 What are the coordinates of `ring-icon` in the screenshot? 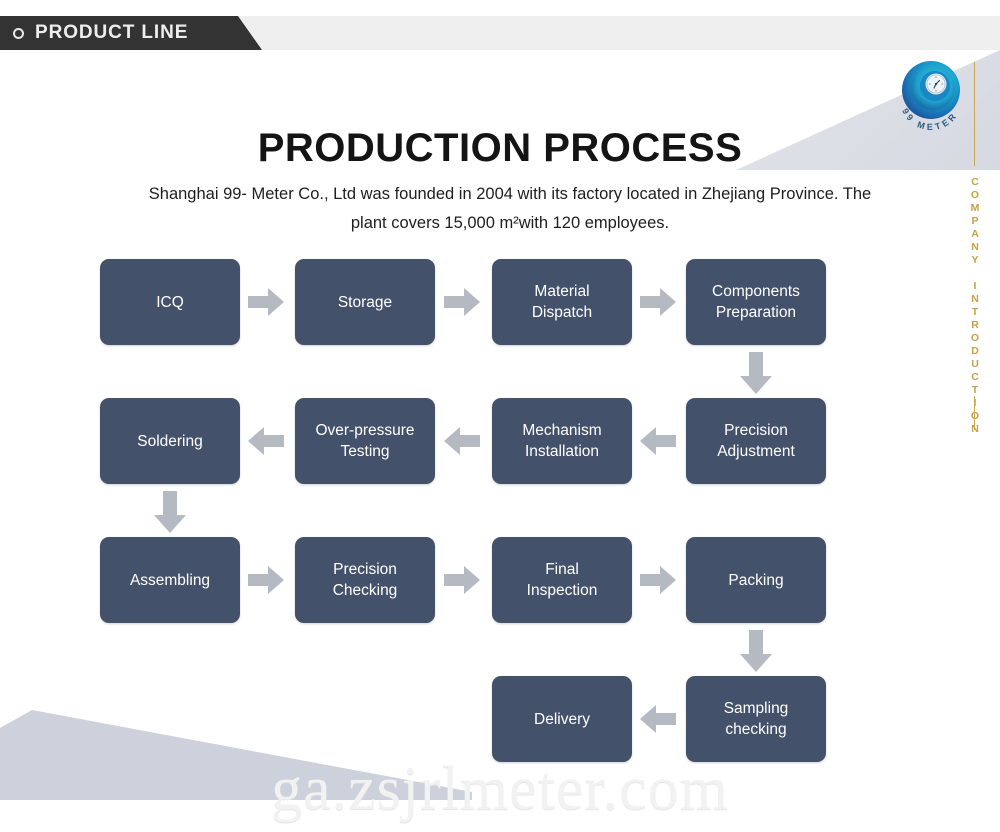 It's located at (18, 33).